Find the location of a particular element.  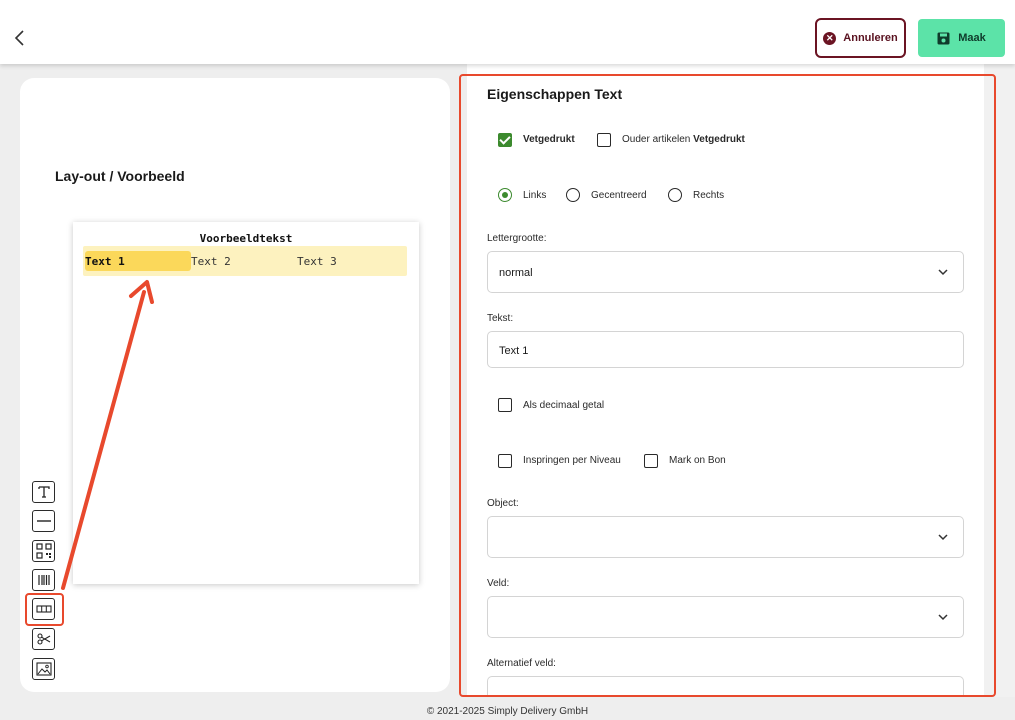

make-button: Maak is located at coordinates (961, 38).